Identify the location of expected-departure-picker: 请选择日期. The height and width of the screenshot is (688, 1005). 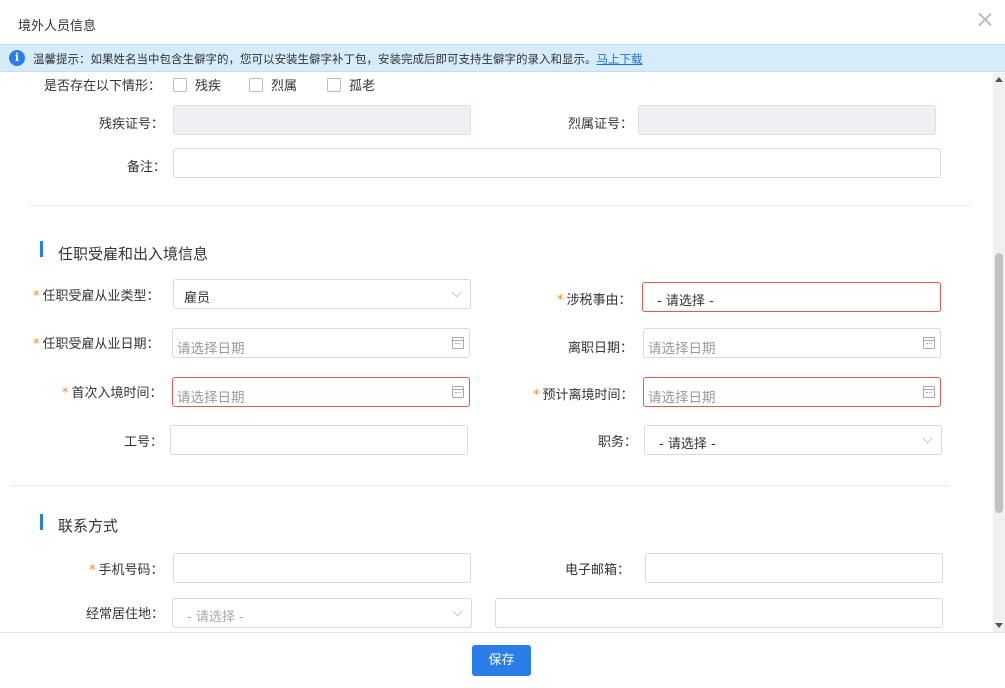
(792, 392).